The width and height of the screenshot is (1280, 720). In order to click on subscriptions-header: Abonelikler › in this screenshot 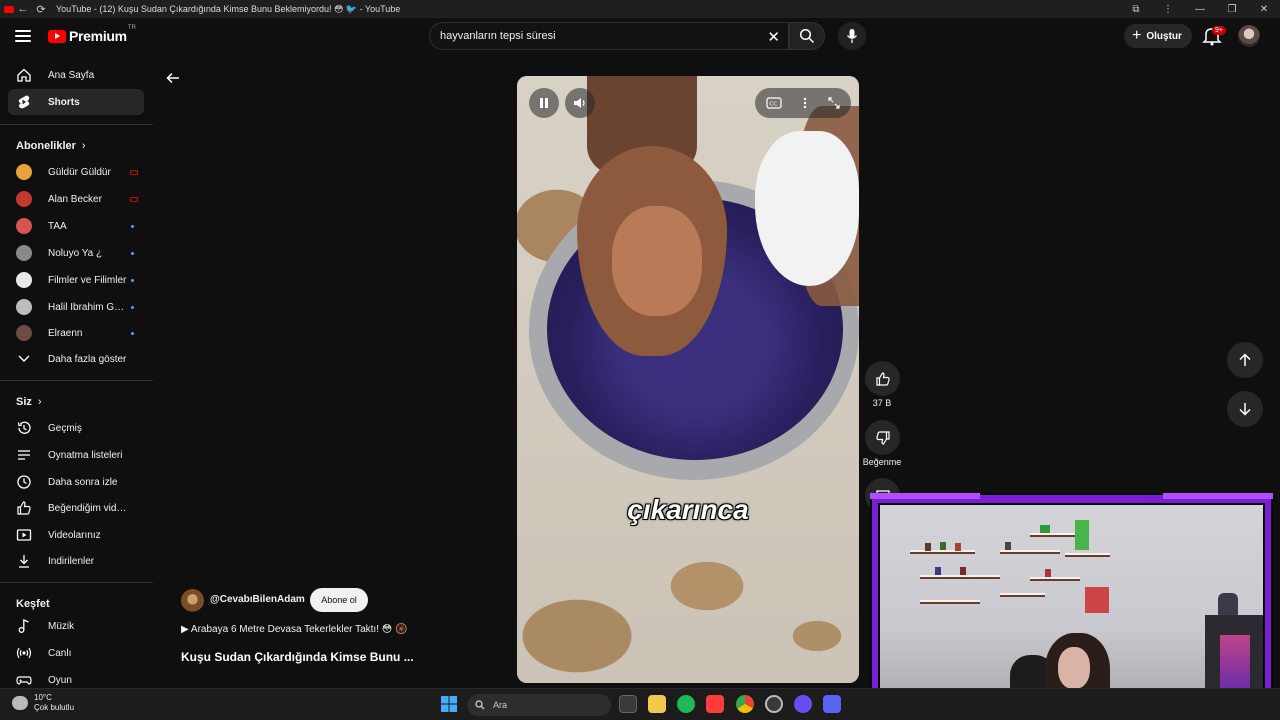, I will do `click(51, 146)`.